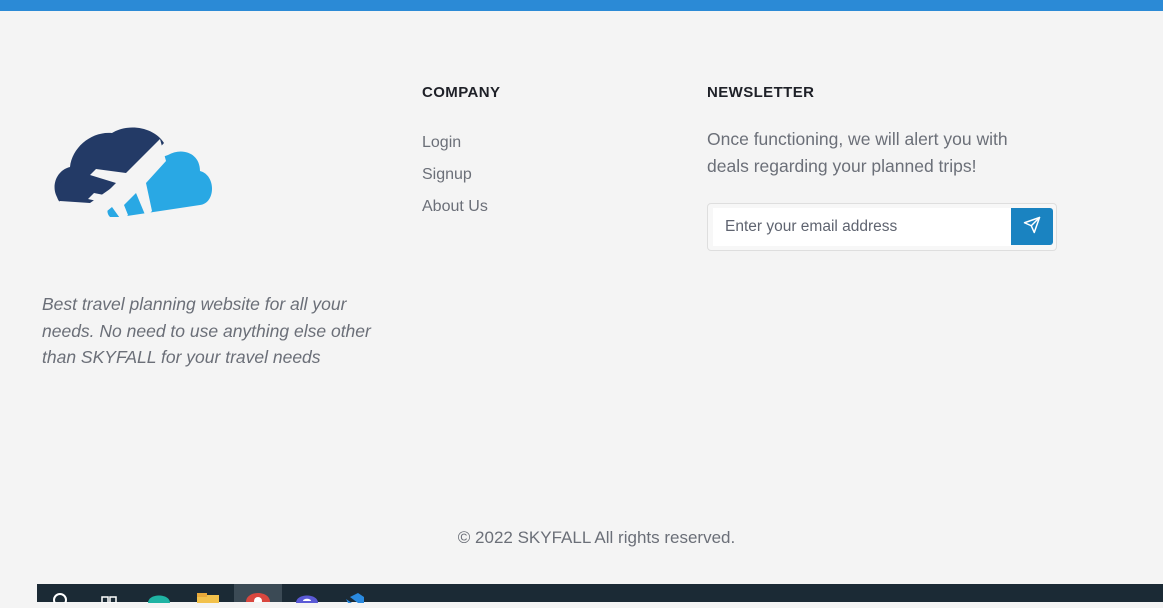  Describe the element at coordinates (441, 142) in the screenshot. I see `login-link: Login` at that location.